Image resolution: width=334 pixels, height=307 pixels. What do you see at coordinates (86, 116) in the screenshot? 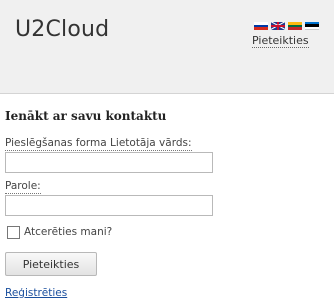
I see `form-title: Ienākt ar savu kontaktu` at bounding box center [86, 116].